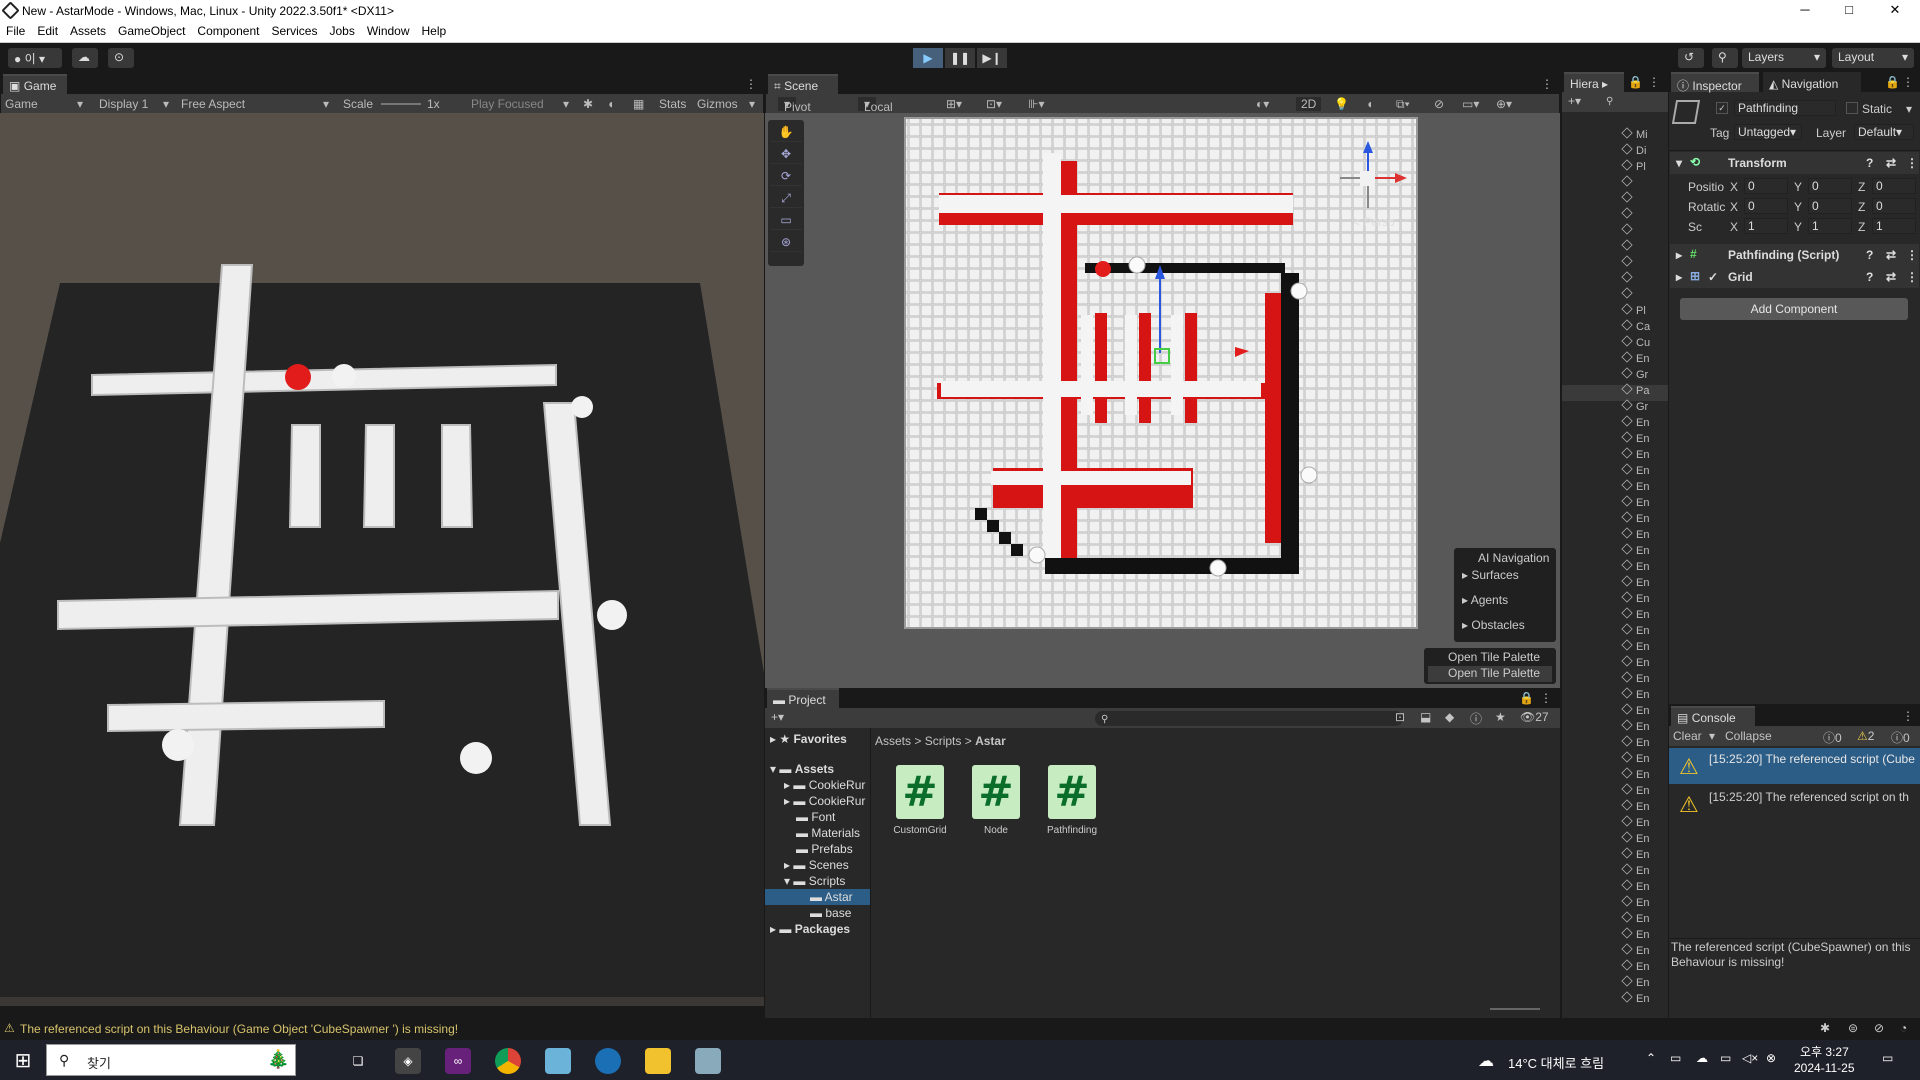 Image resolution: width=1920 pixels, height=1080 pixels. Describe the element at coordinates (213, 104) in the screenshot. I see `aspect-dropdown: Free Aspect` at that location.